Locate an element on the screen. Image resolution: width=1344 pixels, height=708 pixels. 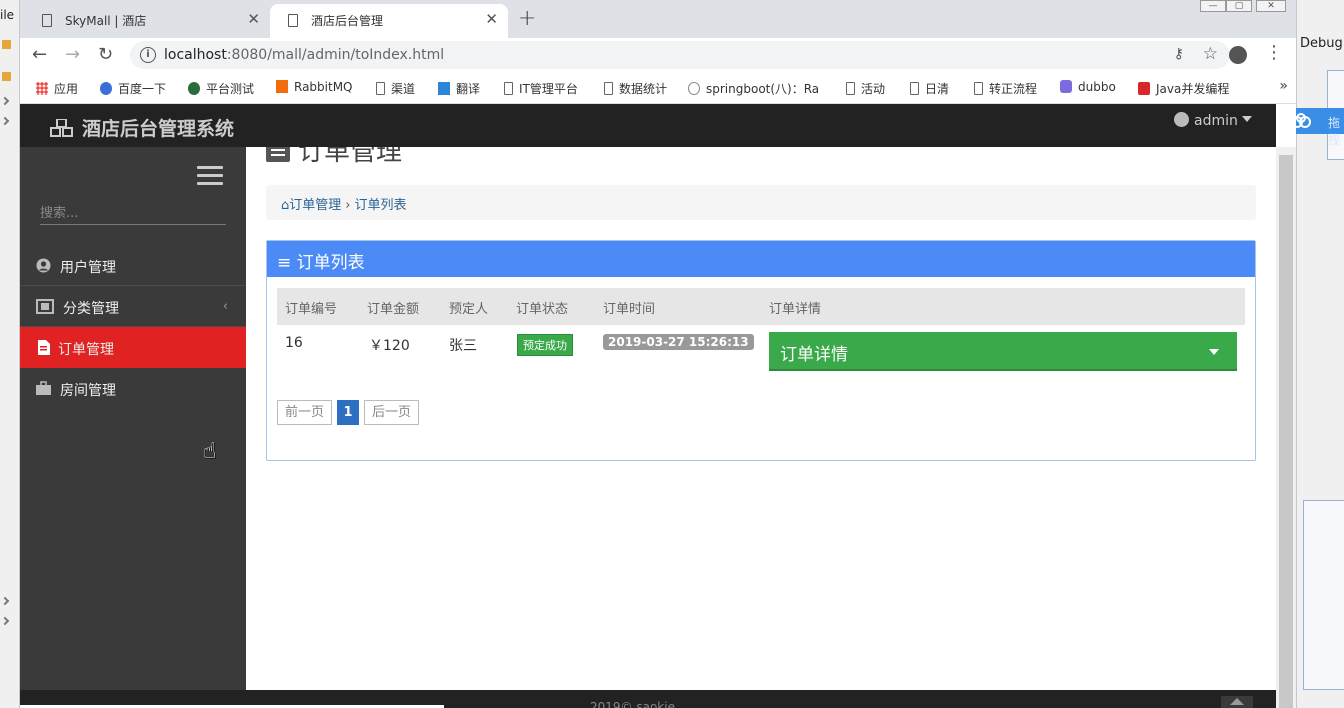
bookmark-item: 日清 is located at coordinates (929, 88).